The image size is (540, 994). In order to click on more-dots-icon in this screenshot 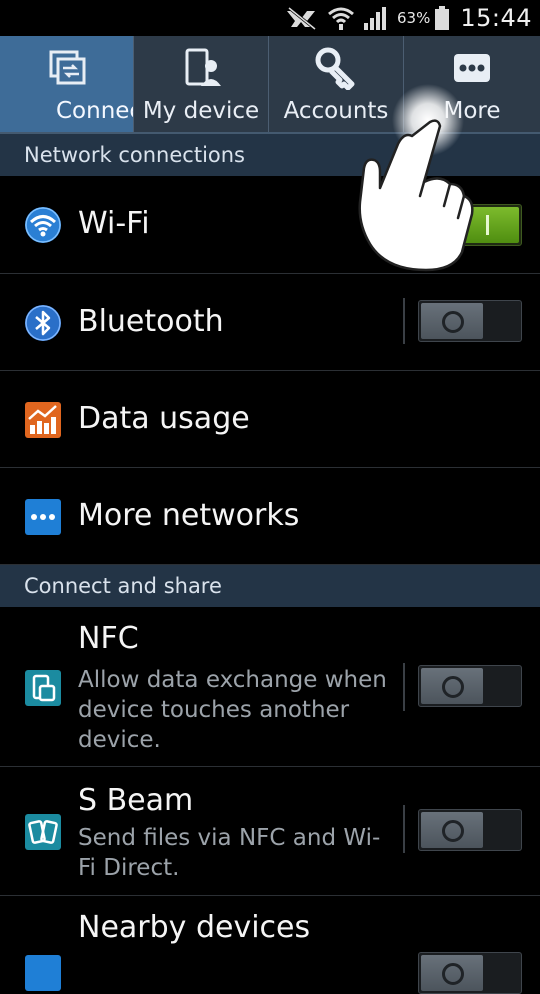, I will do `click(472, 68)`.